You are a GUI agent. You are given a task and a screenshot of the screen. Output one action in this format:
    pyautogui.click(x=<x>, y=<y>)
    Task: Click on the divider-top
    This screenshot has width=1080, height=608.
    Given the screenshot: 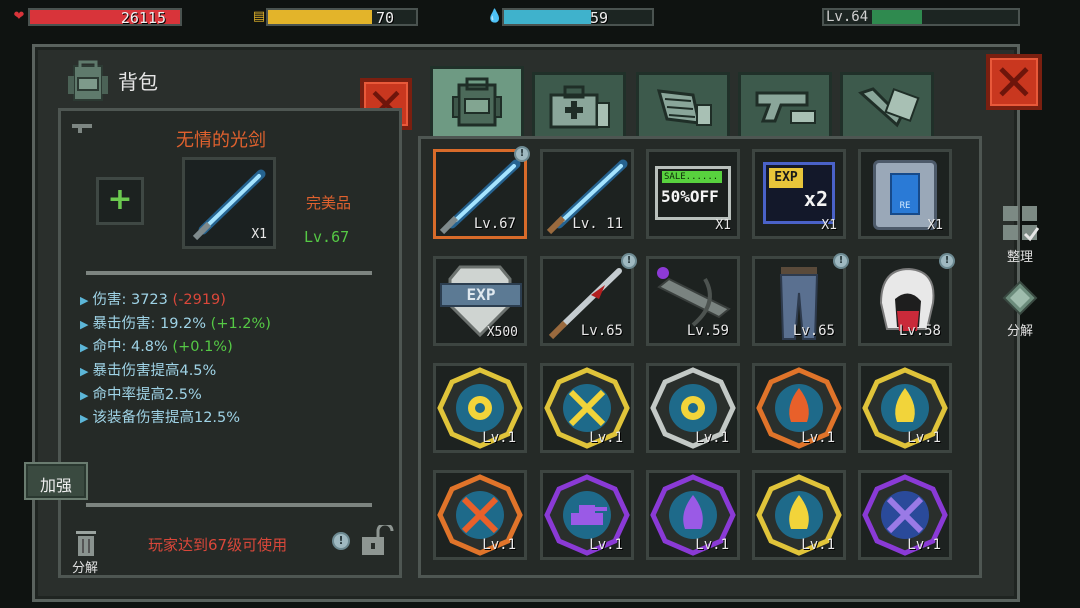 What is the action you would take?
    pyautogui.click(x=229, y=273)
    